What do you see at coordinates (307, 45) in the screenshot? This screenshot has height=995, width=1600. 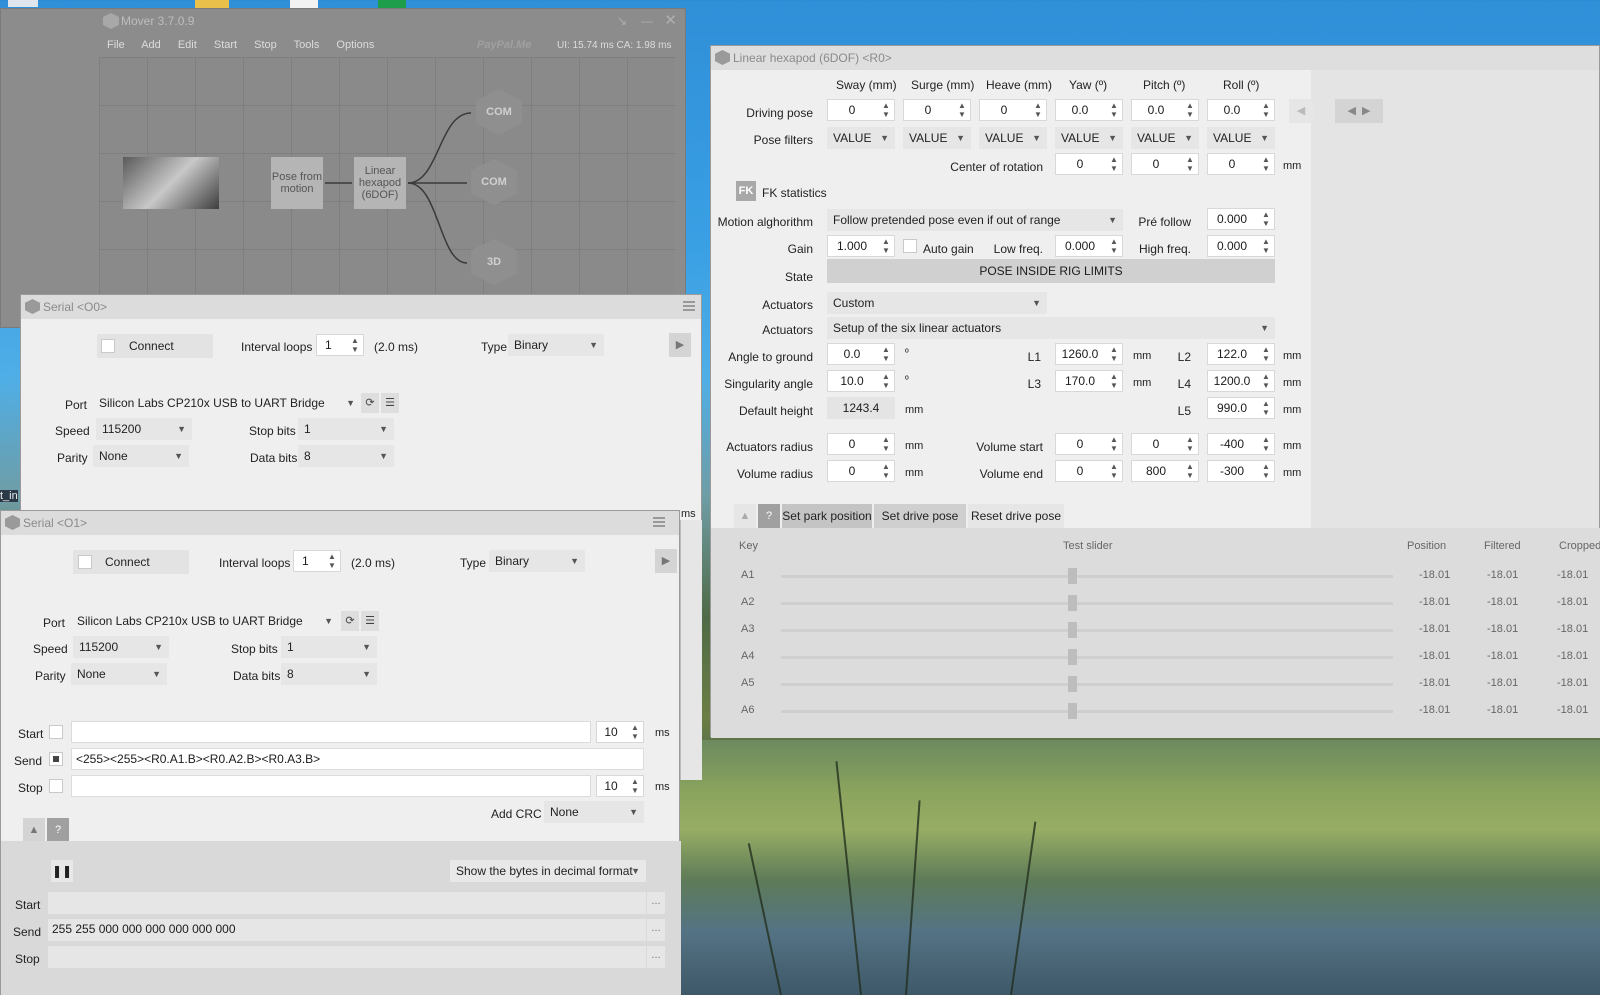 I see `menu-tools: Tools` at bounding box center [307, 45].